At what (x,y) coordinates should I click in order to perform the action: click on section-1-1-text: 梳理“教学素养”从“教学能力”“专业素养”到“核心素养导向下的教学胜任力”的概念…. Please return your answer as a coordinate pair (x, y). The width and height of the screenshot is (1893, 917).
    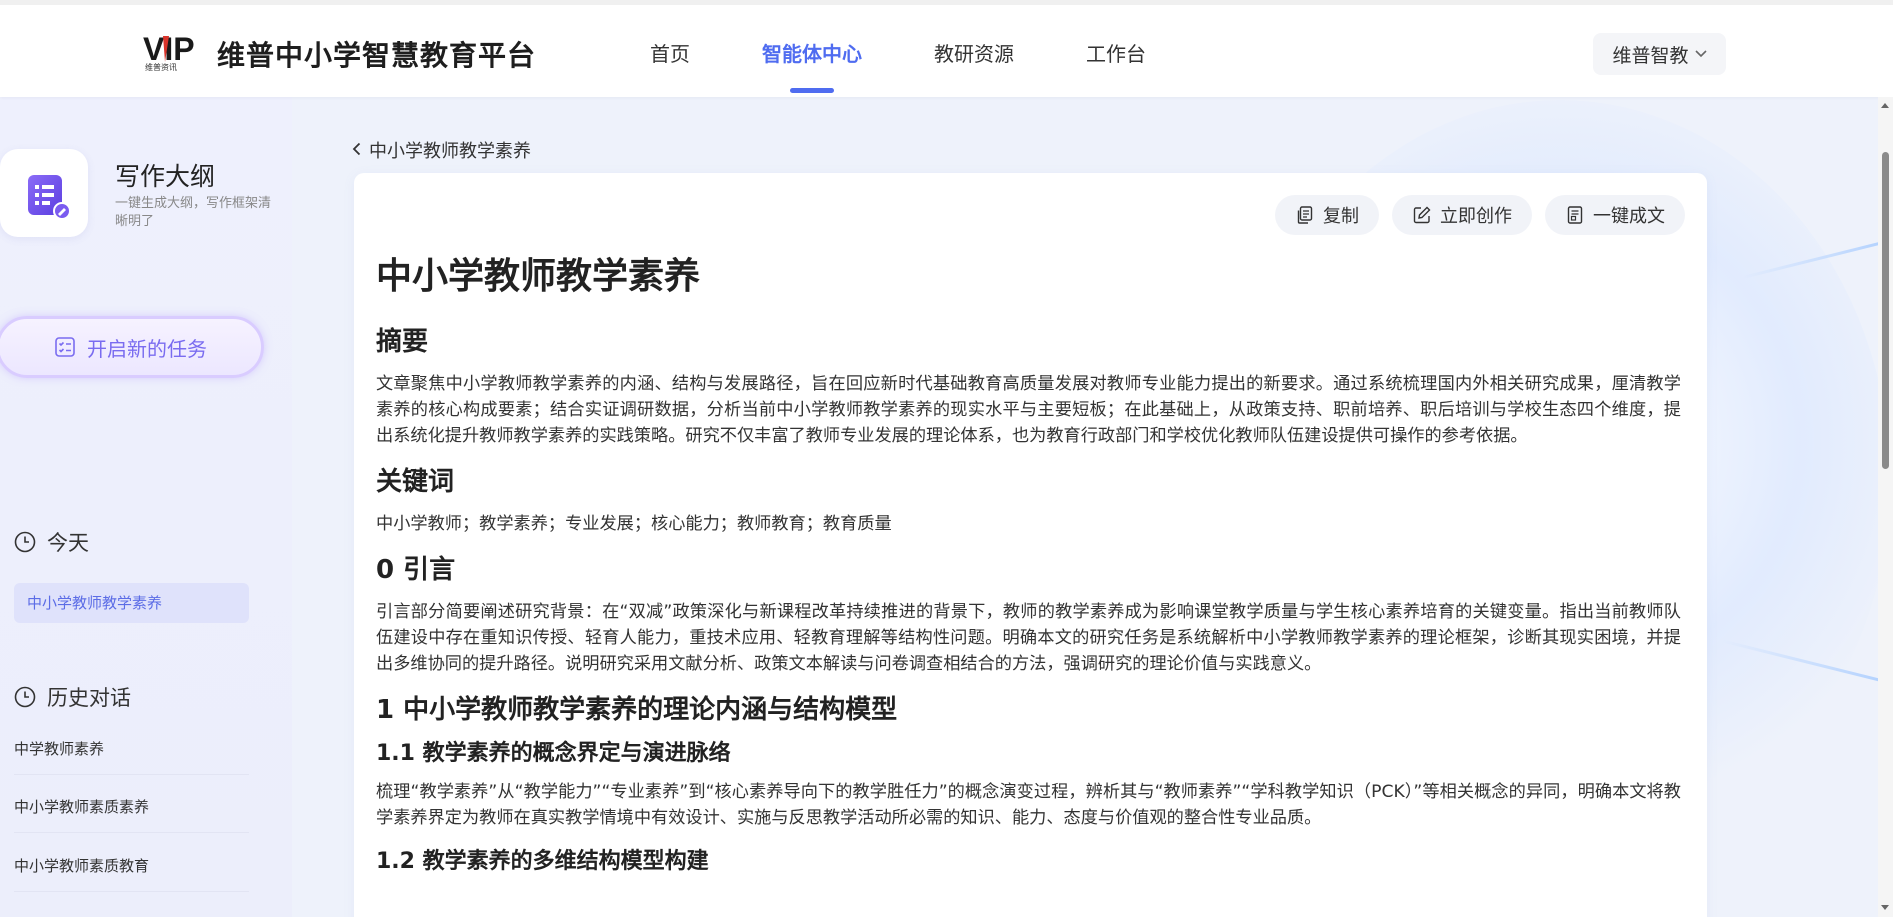
    Looking at the image, I should click on (1028, 805).